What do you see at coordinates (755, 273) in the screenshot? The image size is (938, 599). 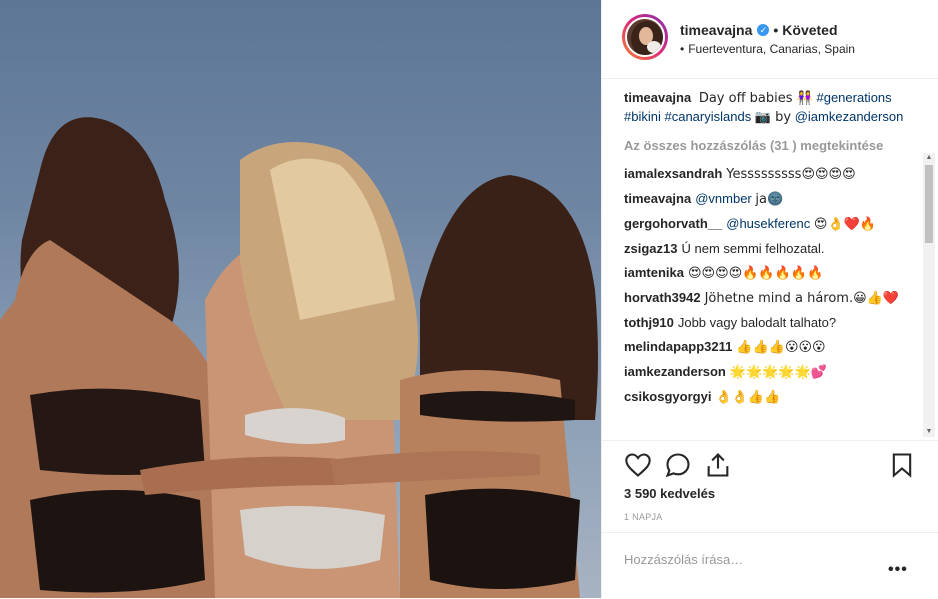 I see `comment-text: 😍😍😍😍🔥🔥🔥🔥🔥` at bounding box center [755, 273].